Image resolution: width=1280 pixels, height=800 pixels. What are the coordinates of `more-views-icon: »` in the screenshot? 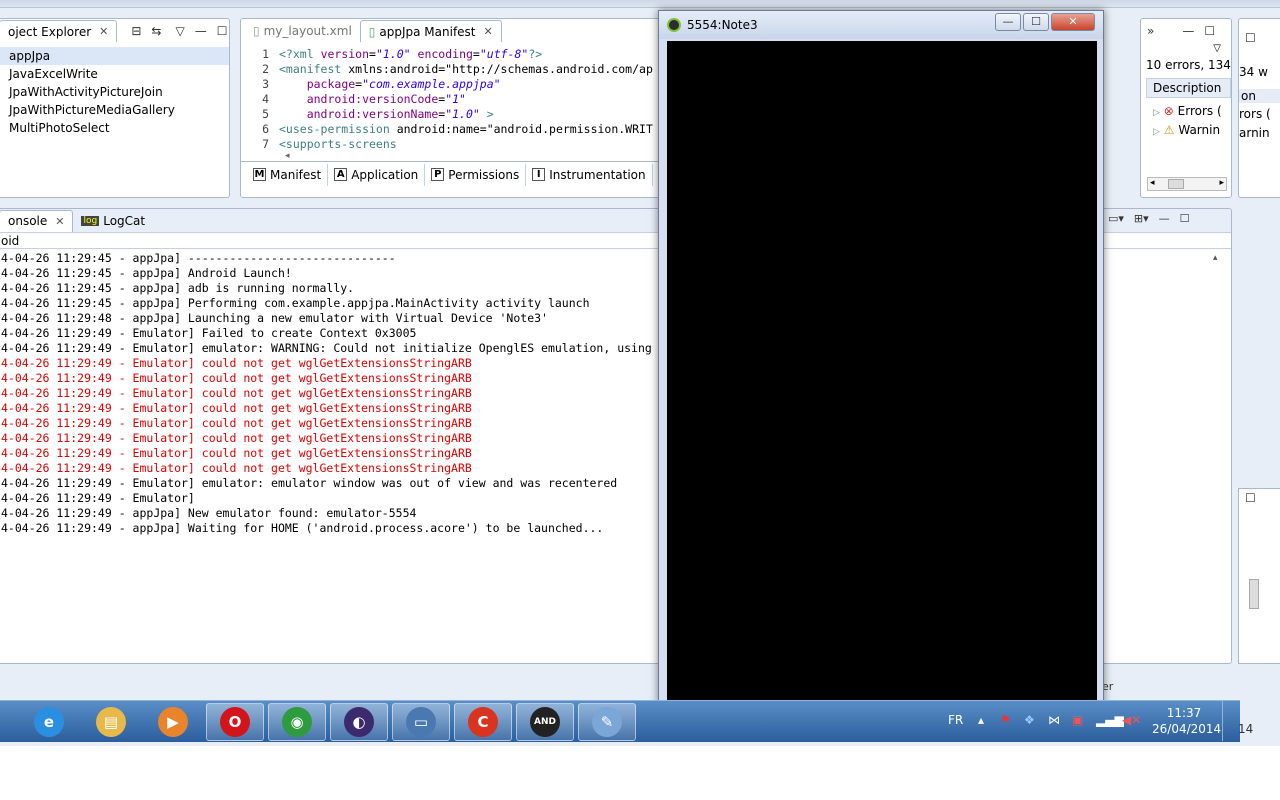 It's located at (1150, 31).